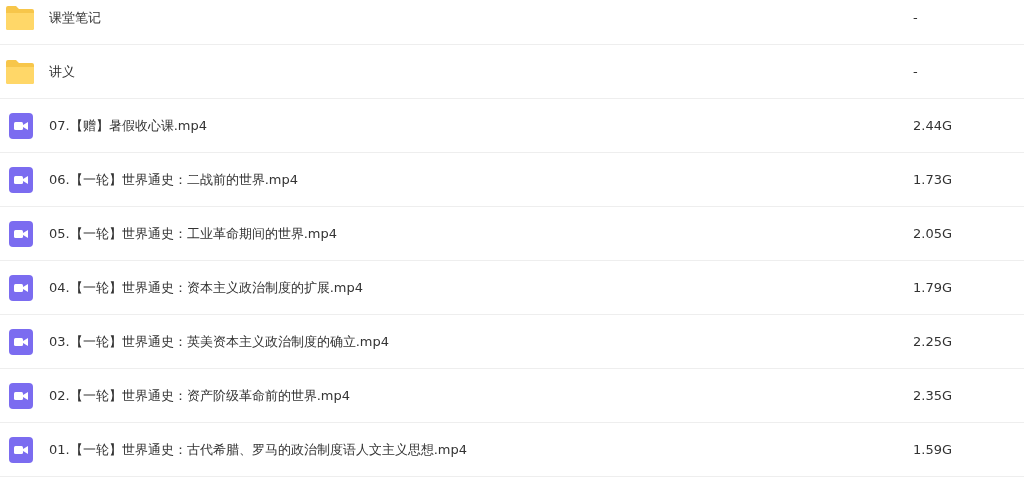 The width and height of the screenshot is (1024, 479). What do you see at coordinates (933, 449) in the screenshot?
I see `file-size: 1.59G` at bounding box center [933, 449].